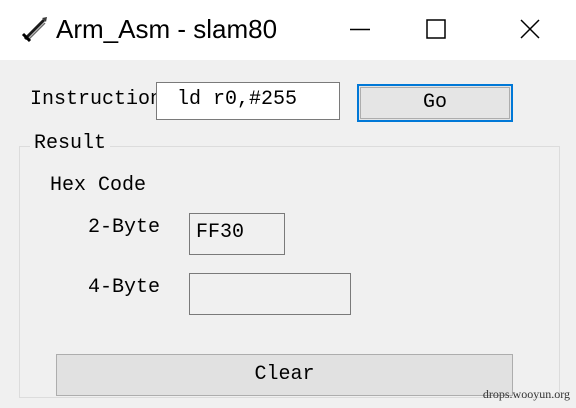 The height and width of the screenshot is (408, 576). Describe the element at coordinates (102, 99) in the screenshot. I see `instruction-label: Instruction:` at that location.